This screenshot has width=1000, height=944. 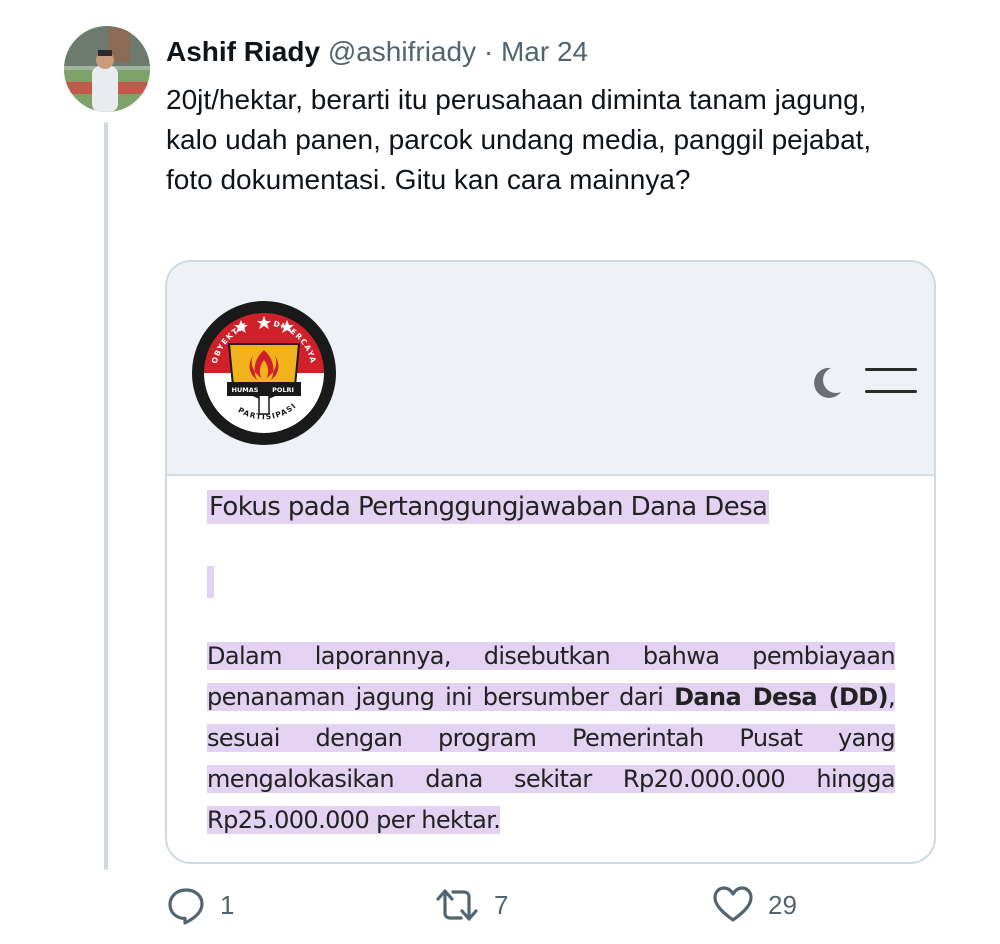 What do you see at coordinates (733, 904) in the screenshot?
I see `heart-icon` at bounding box center [733, 904].